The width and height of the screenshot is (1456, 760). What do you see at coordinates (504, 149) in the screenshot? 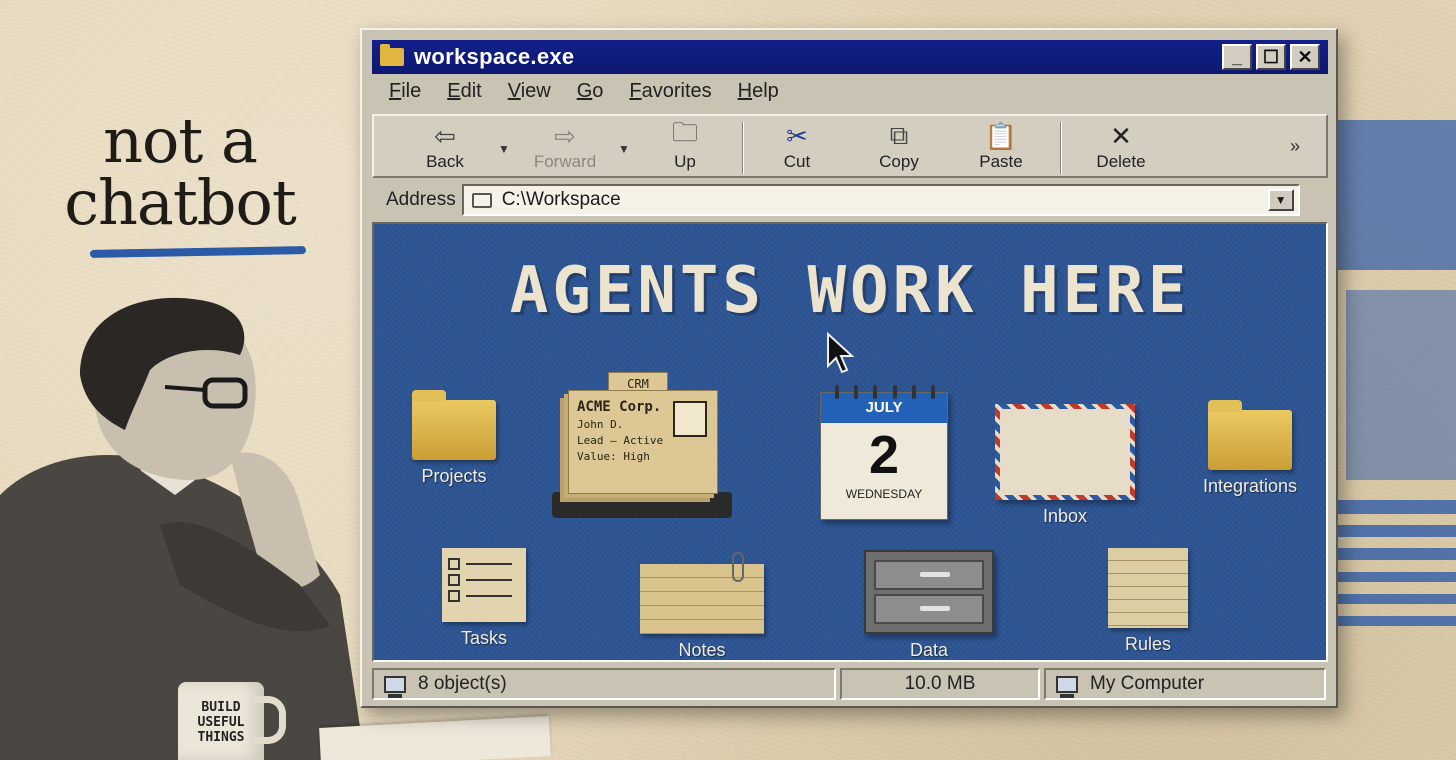
I see `back-dropdown-icon: ▼` at bounding box center [504, 149].